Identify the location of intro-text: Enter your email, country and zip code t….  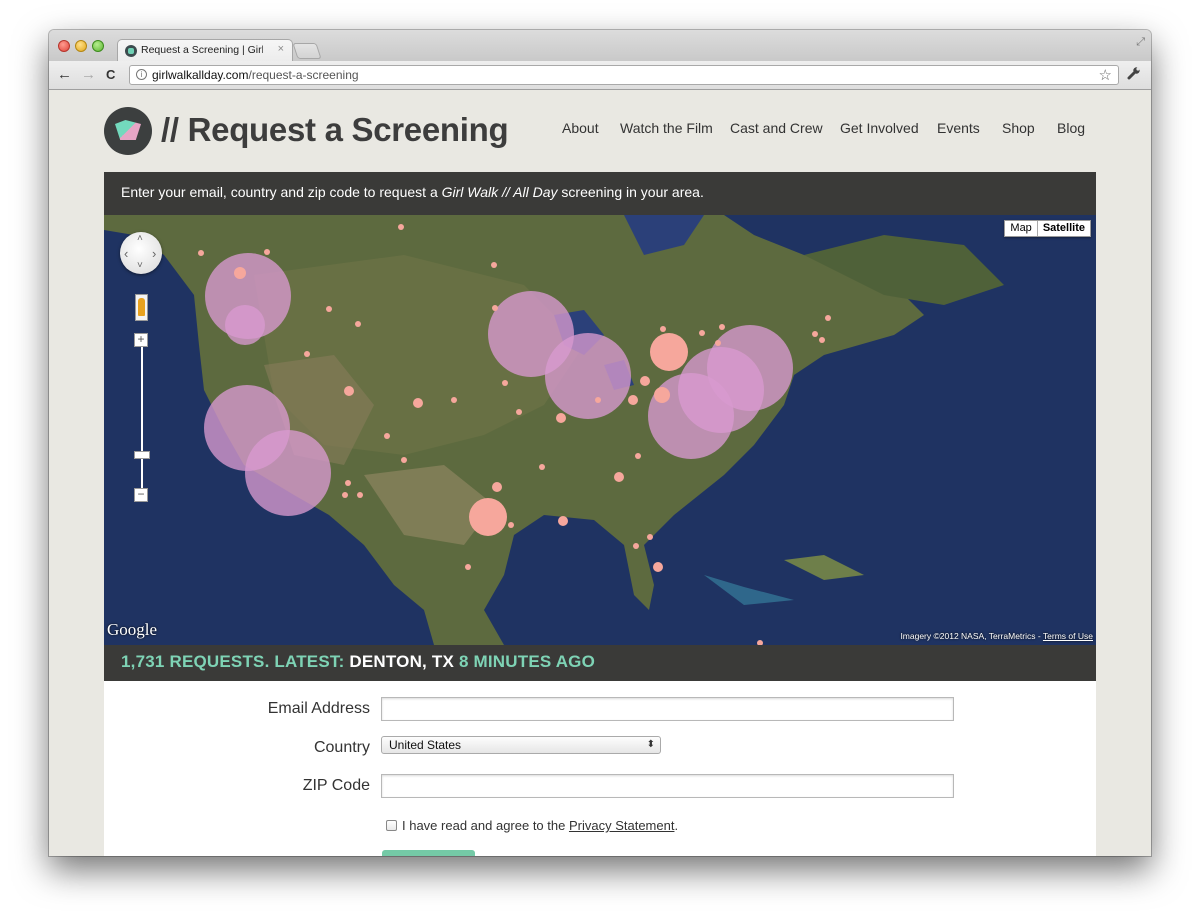
(412, 192).